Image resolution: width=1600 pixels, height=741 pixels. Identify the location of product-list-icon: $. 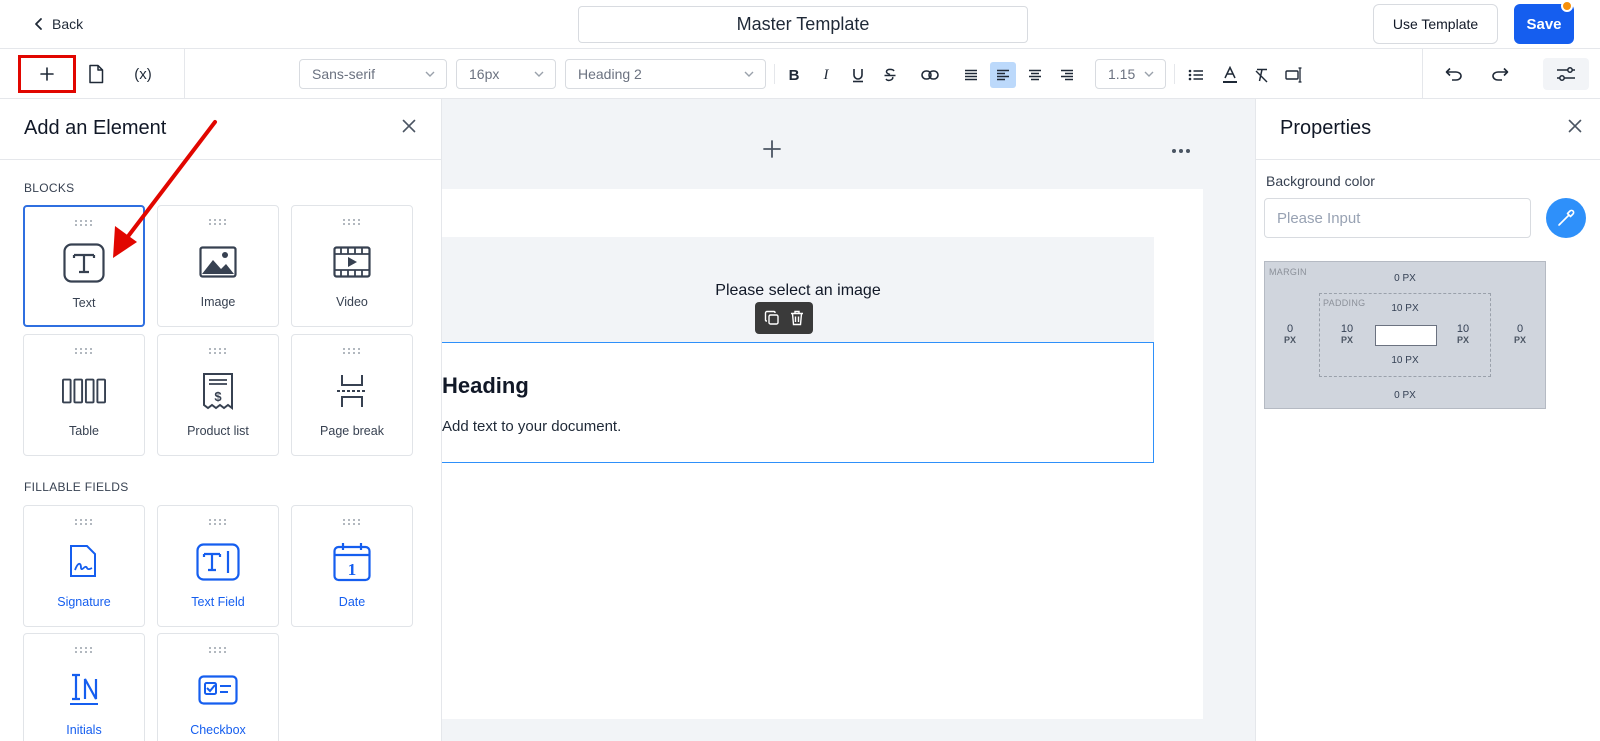
(218, 391).